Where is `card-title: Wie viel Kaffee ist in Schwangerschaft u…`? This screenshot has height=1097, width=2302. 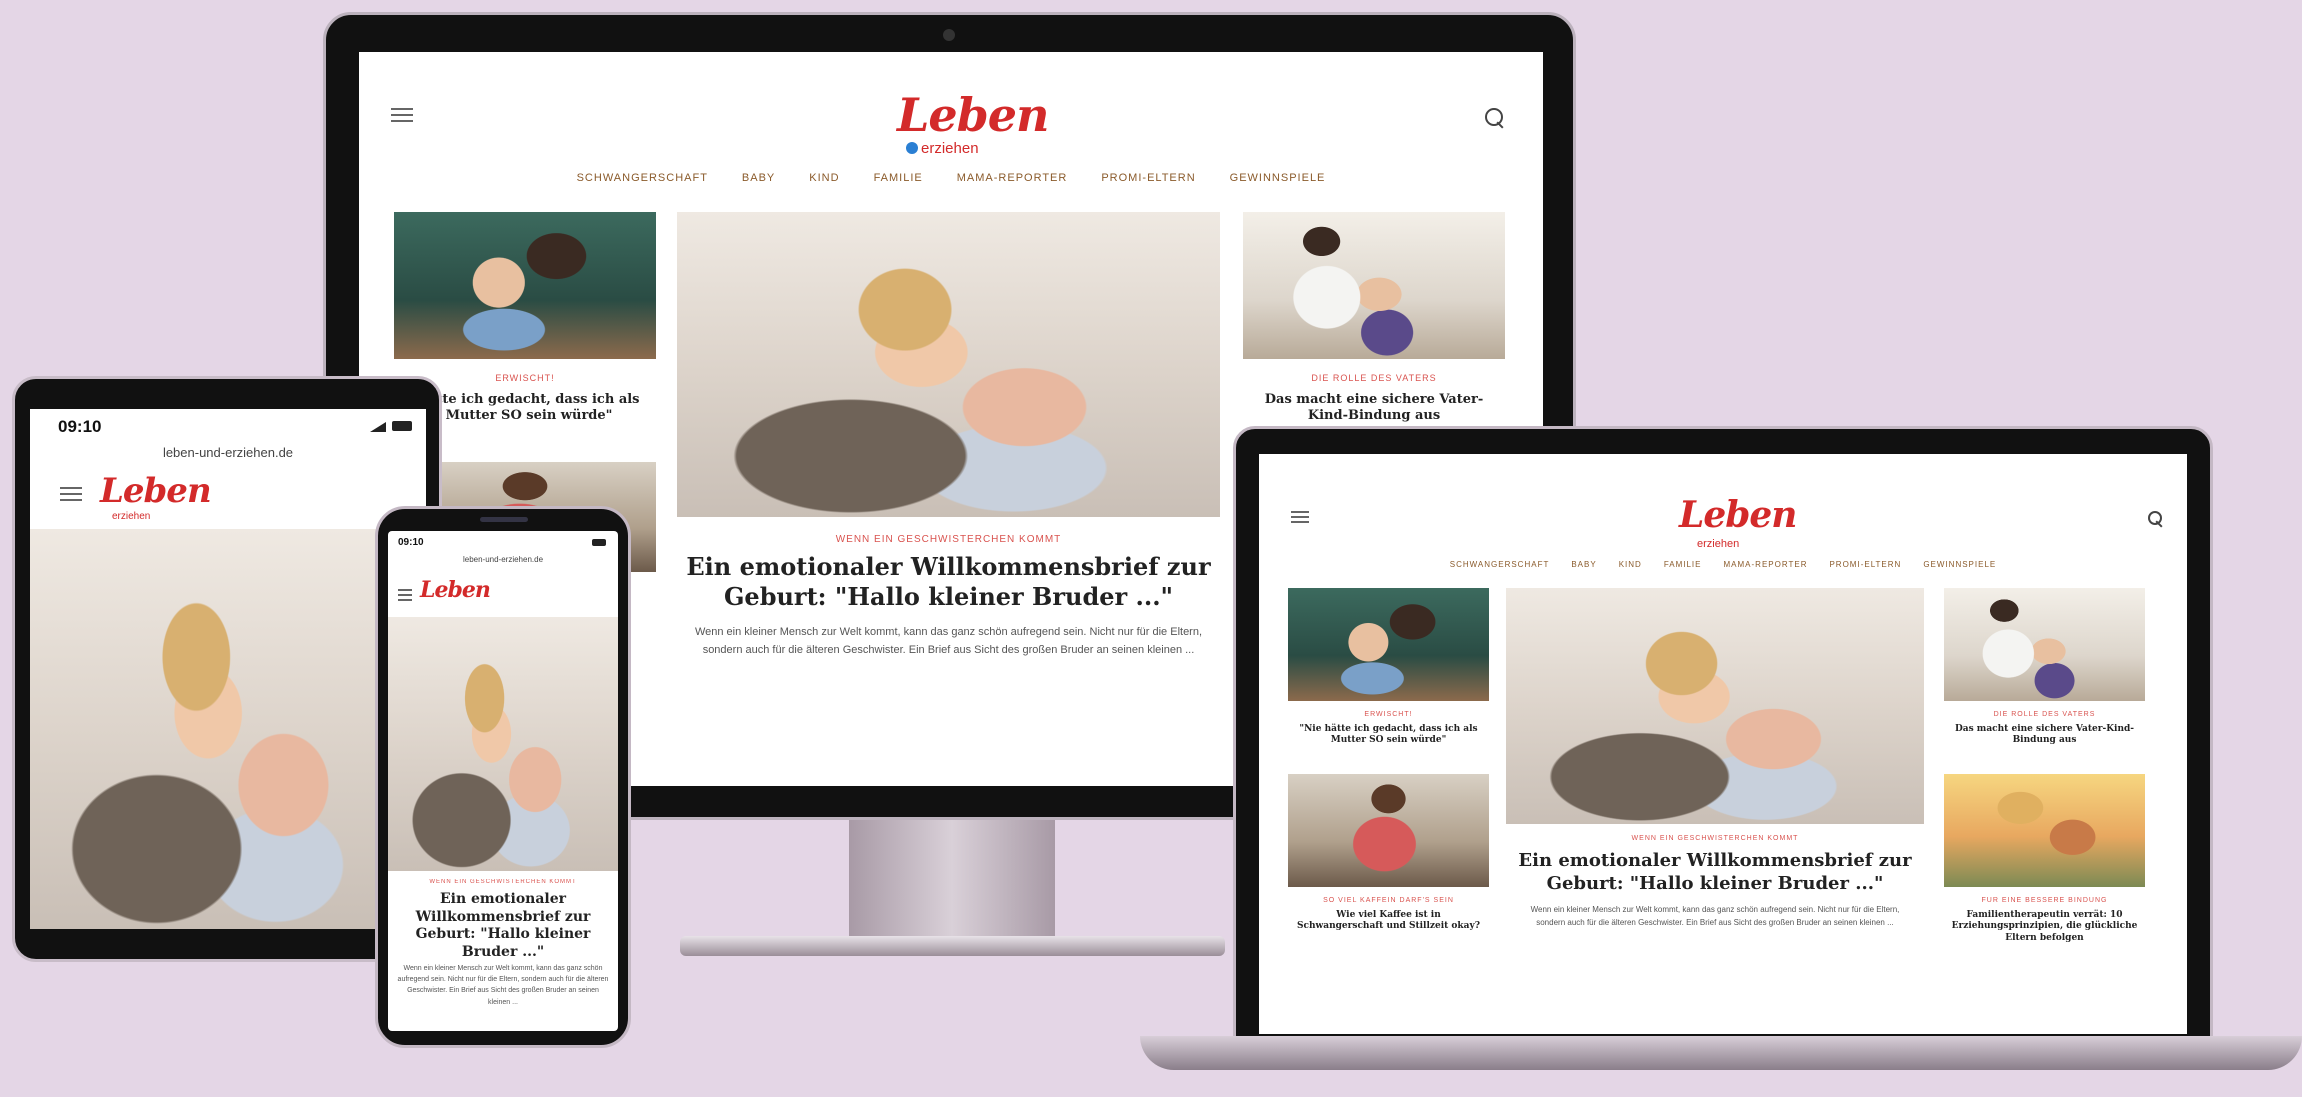
card-title: Wie viel Kaffee ist in Schwangerschaft u… is located at coordinates (1388, 921).